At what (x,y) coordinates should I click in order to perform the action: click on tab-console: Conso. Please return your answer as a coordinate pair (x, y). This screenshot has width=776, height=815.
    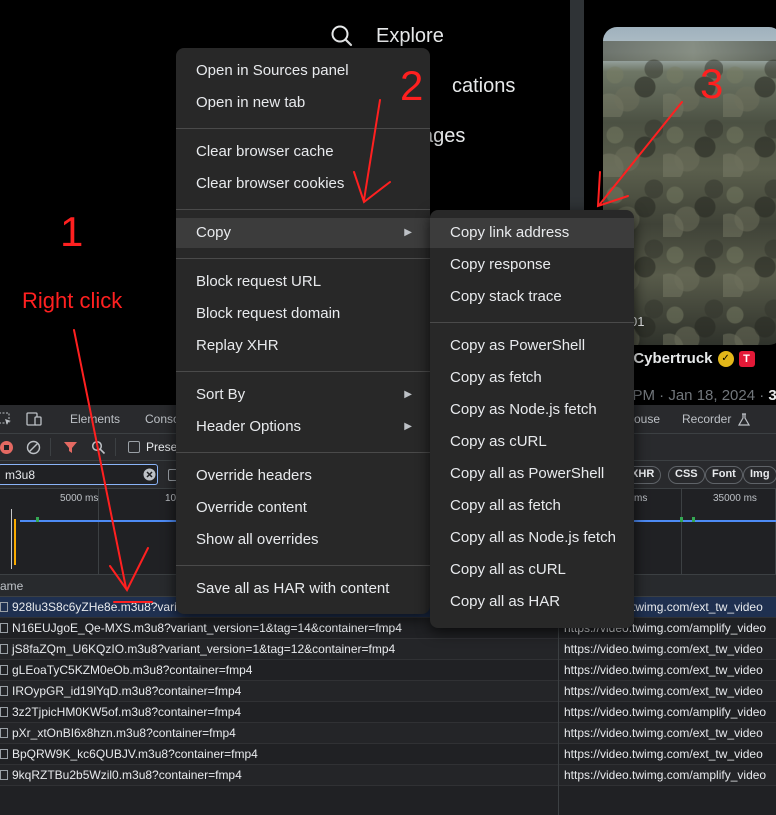
    Looking at the image, I should click on (162, 419).